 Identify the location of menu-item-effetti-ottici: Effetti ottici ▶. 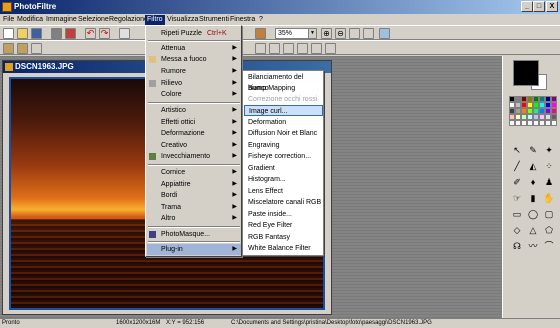
(194, 122).